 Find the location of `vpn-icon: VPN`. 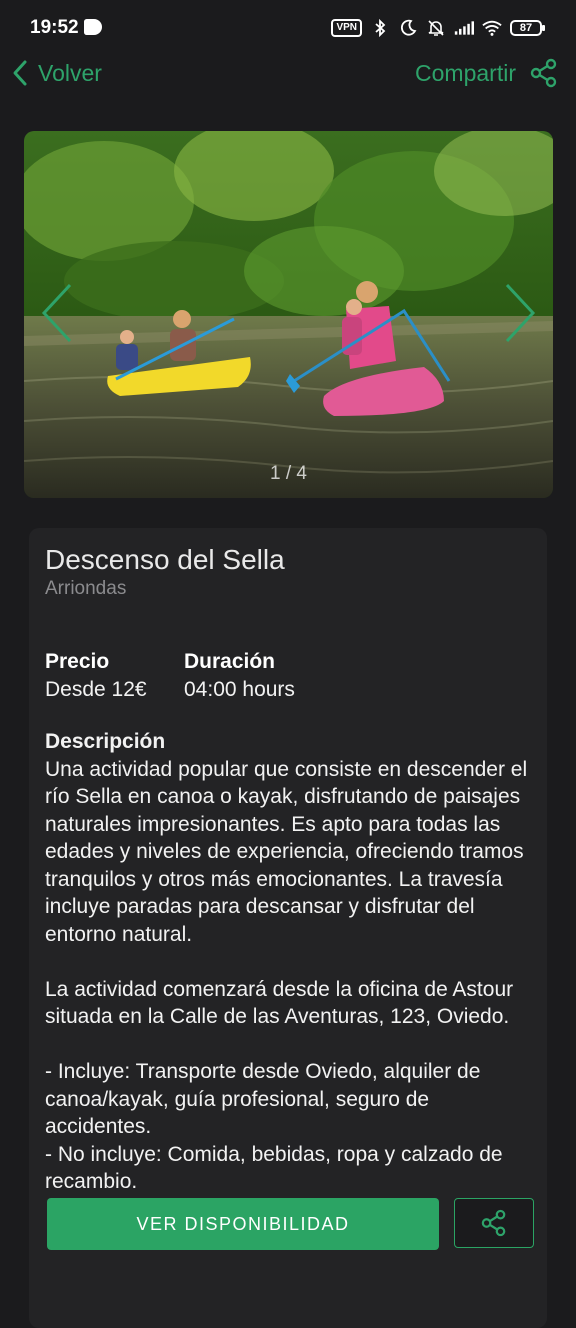

vpn-icon: VPN is located at coordinates (346, 28).